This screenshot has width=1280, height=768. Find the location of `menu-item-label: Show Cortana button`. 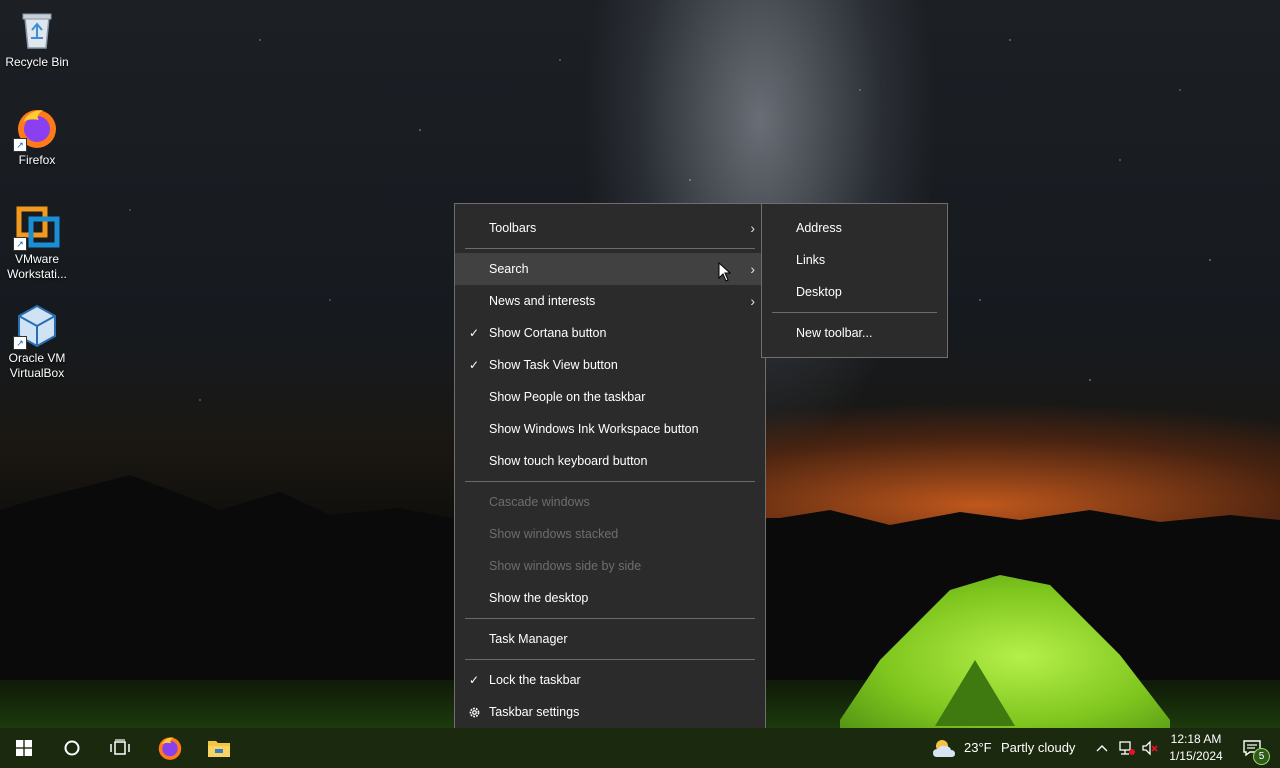

menu-item-label: Show Cortana button is located at coordinates (548, 333).